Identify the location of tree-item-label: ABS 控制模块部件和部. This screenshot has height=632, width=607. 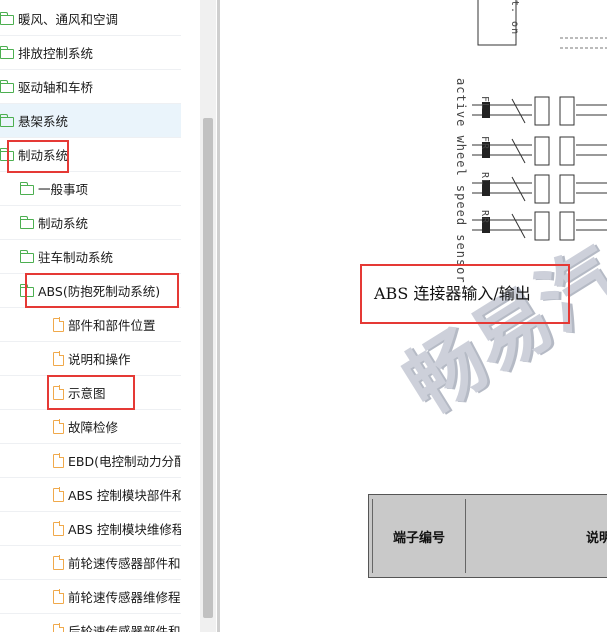
(124, 495).